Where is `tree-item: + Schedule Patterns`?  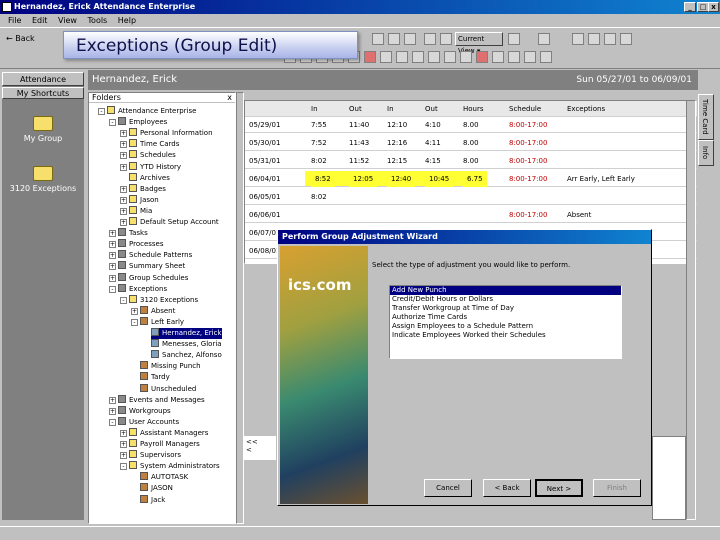
tree-item: + Schedule Patterns is located at coordinates (150, 255).